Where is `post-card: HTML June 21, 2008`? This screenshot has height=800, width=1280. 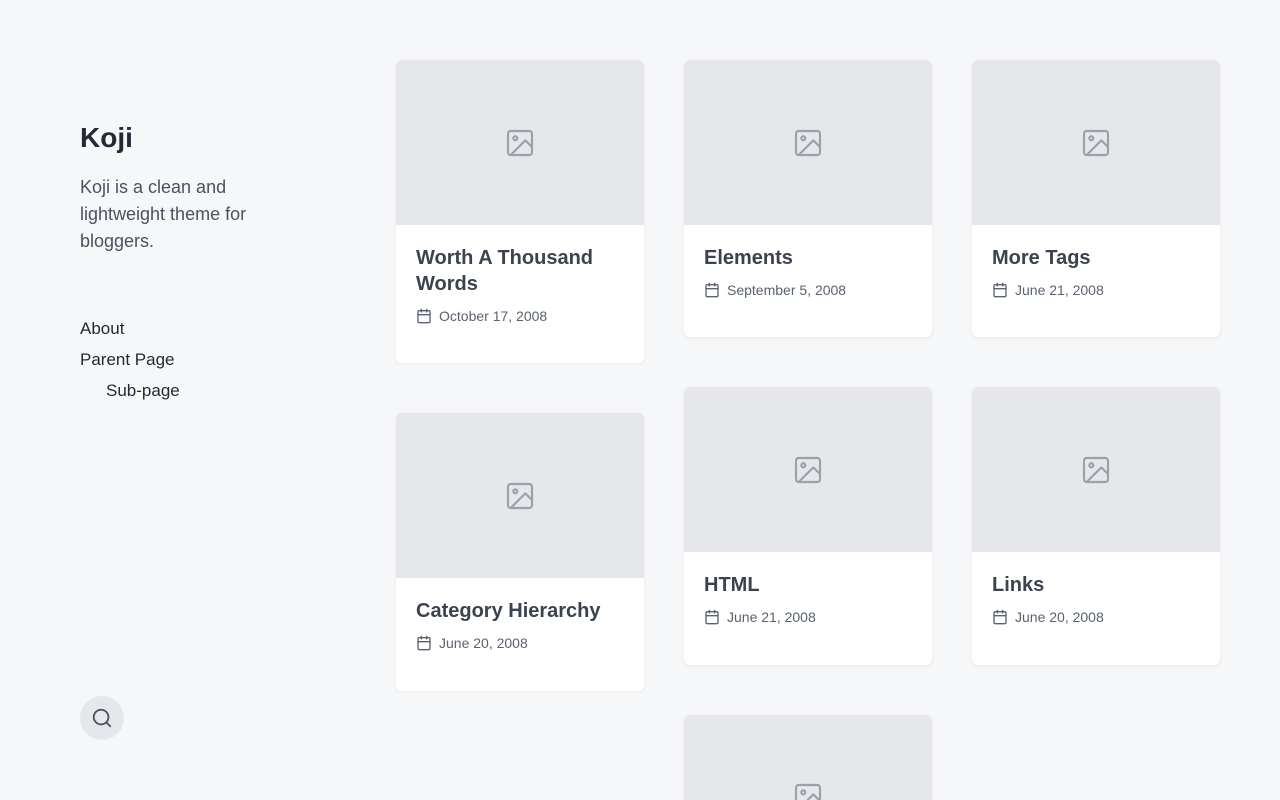
post-card: HTML June 21, 2008 is located at coordinates (808, 526).